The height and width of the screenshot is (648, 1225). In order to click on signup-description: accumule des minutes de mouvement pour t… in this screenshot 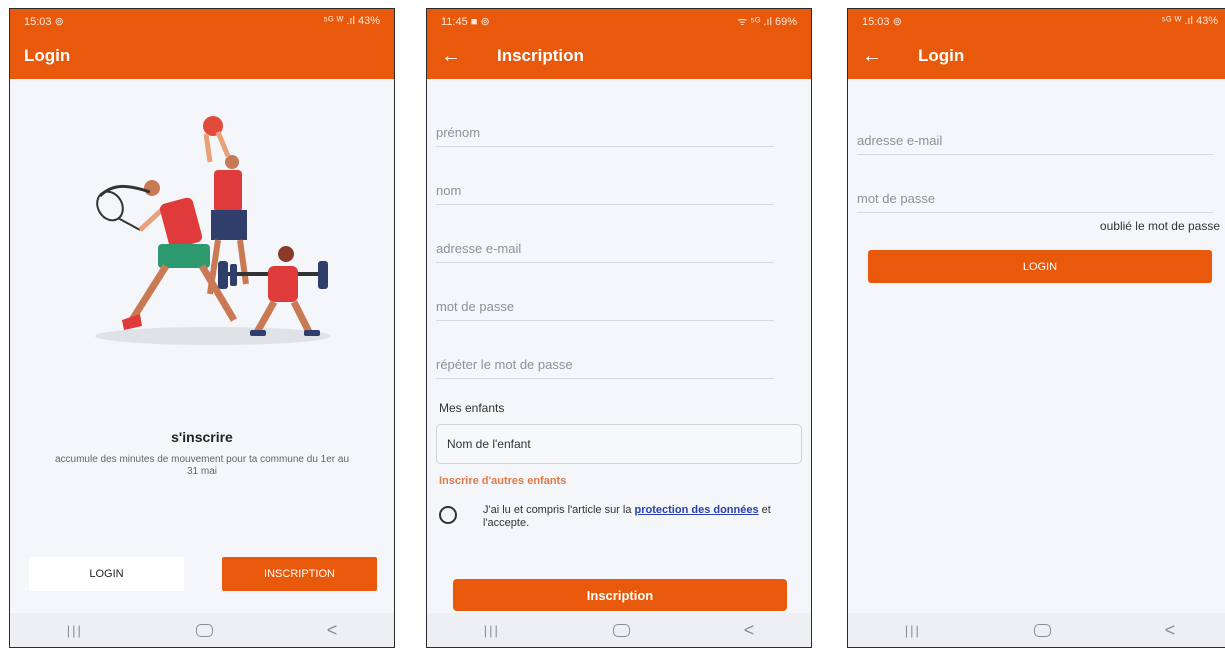, I will do `click(202, 465)`.